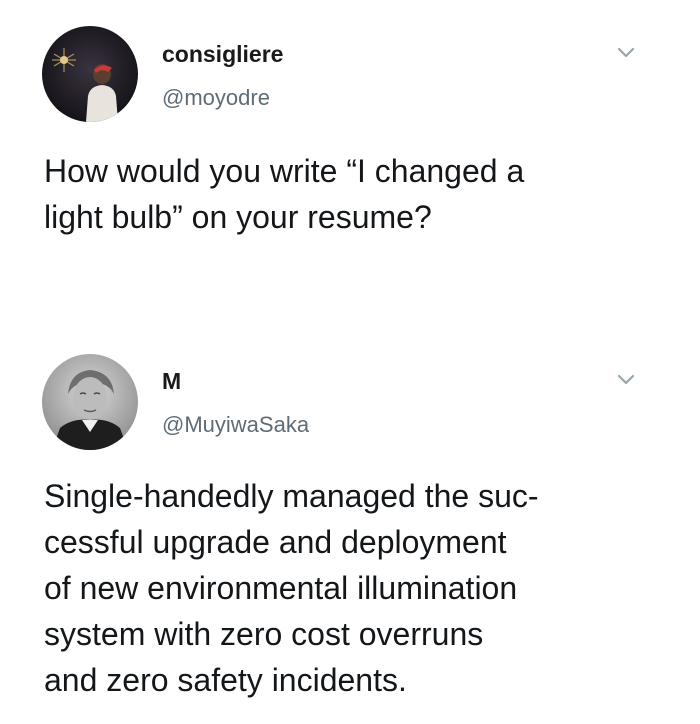 The height and width of the screenshot is (724, 700). I want to click on display-name: consigliere, so click(222, 54).